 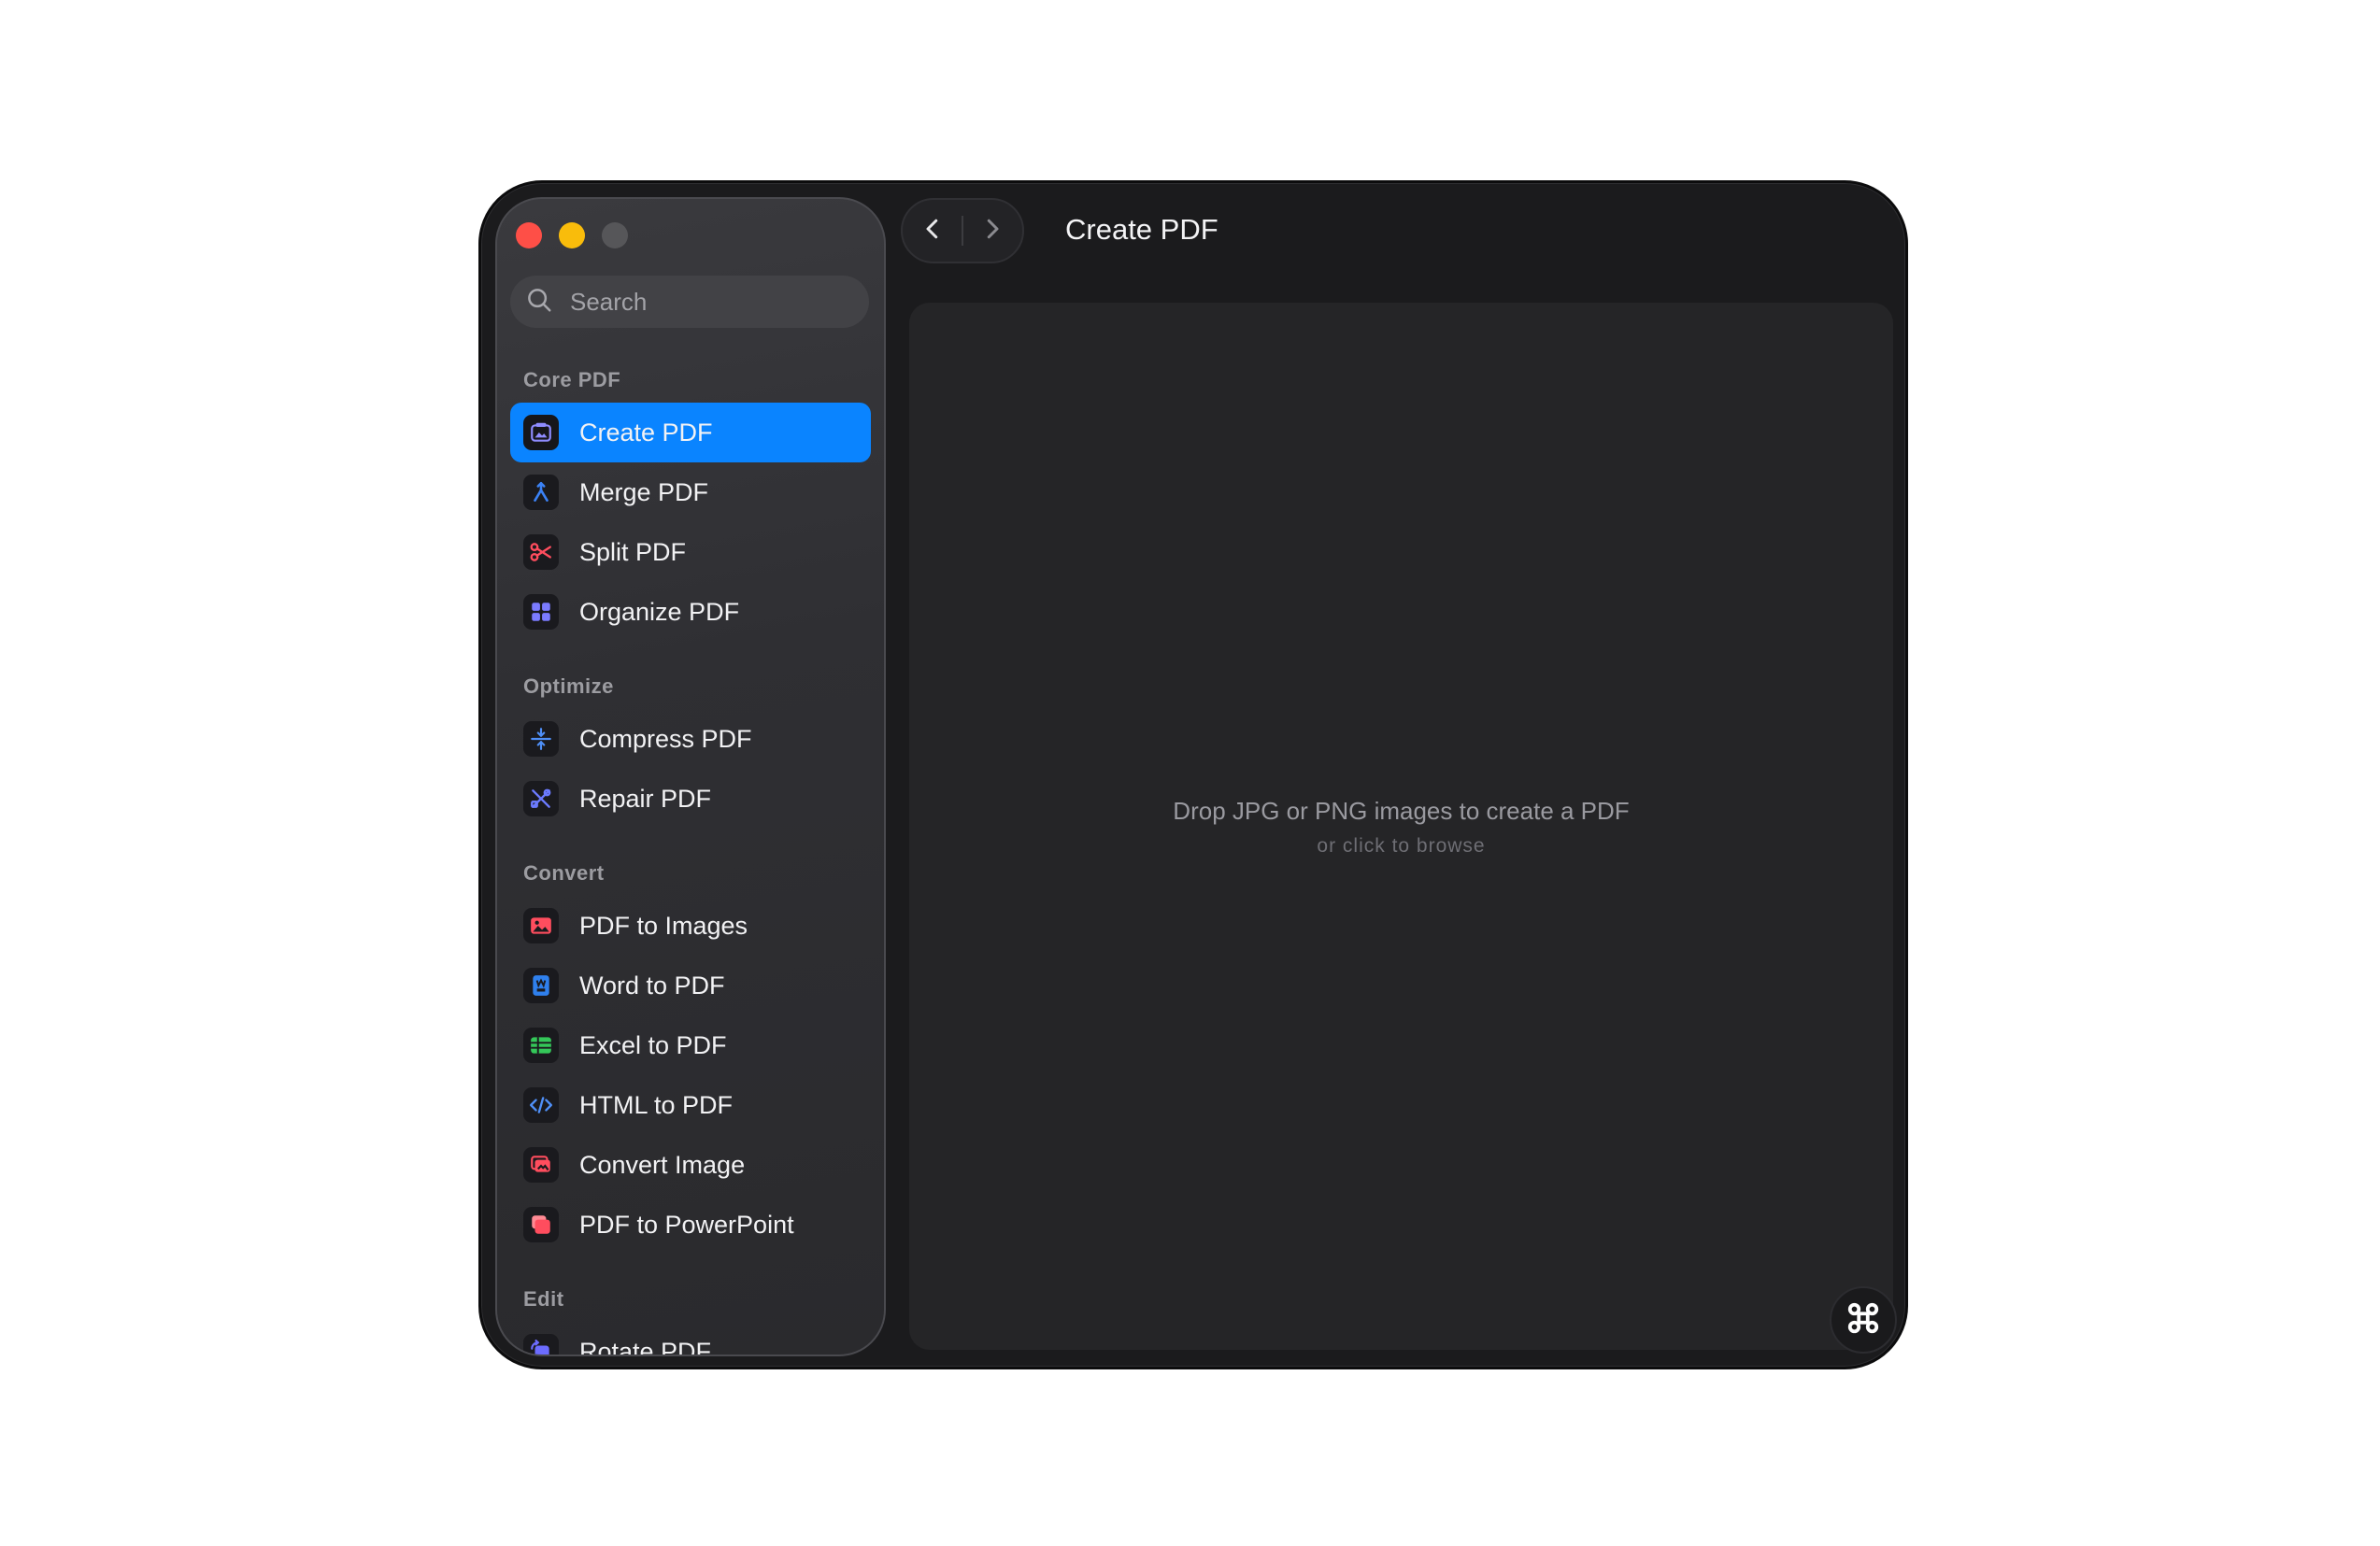 What do you see at coordinates (1142, 229) in the screenshot?
I see `page-title: Create PDF` at bounding box center [1142, 229].